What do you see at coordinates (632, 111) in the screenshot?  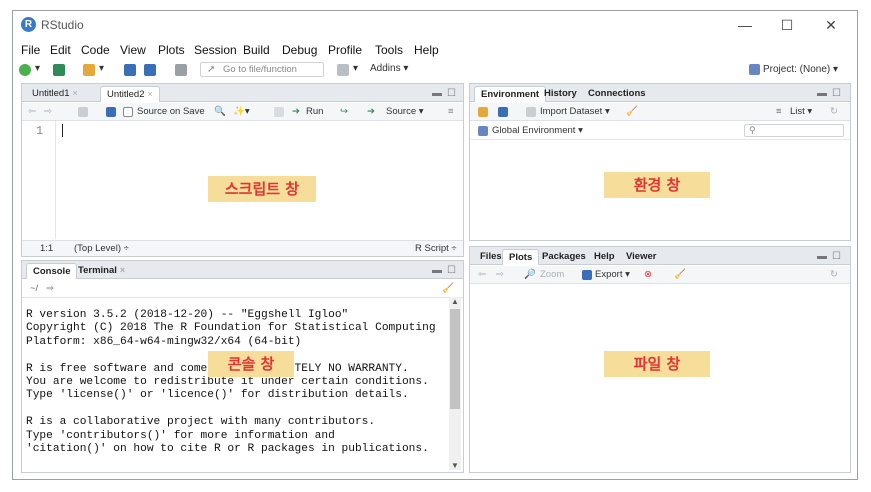 I see `clear-workspace-icon: 🧹` at bounding box center [632, 111].